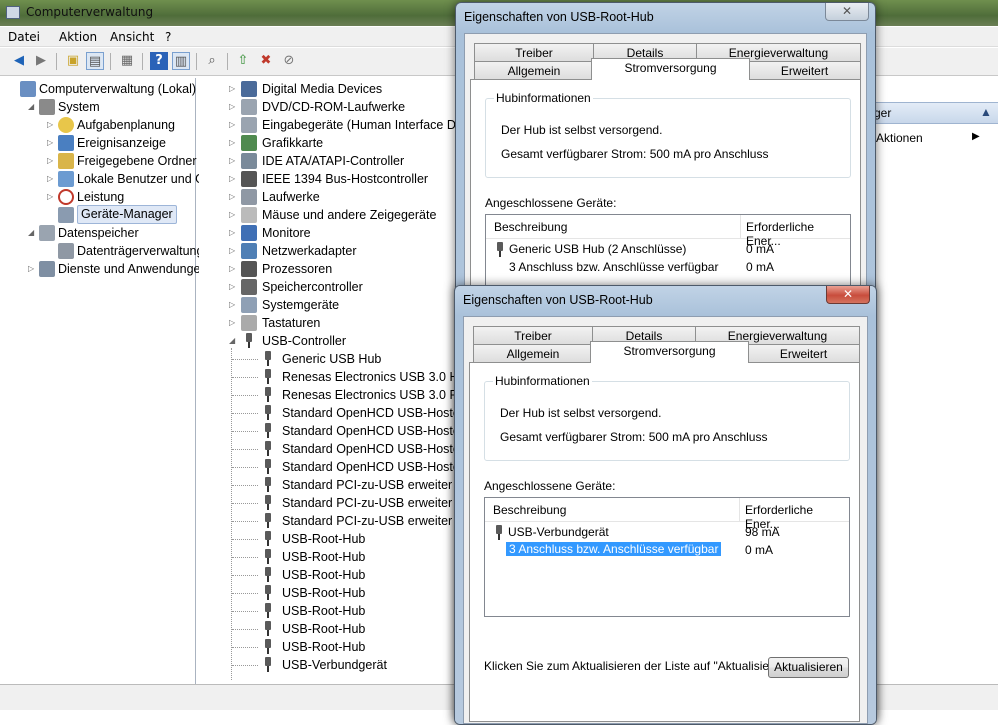 Image resolution: width=998 pixels, height=725 pixels. What do you see at coordinates (132, 37) in the screenshot?
I see `menu-ansicht: Ansicht` at bounding box center [132, 37].